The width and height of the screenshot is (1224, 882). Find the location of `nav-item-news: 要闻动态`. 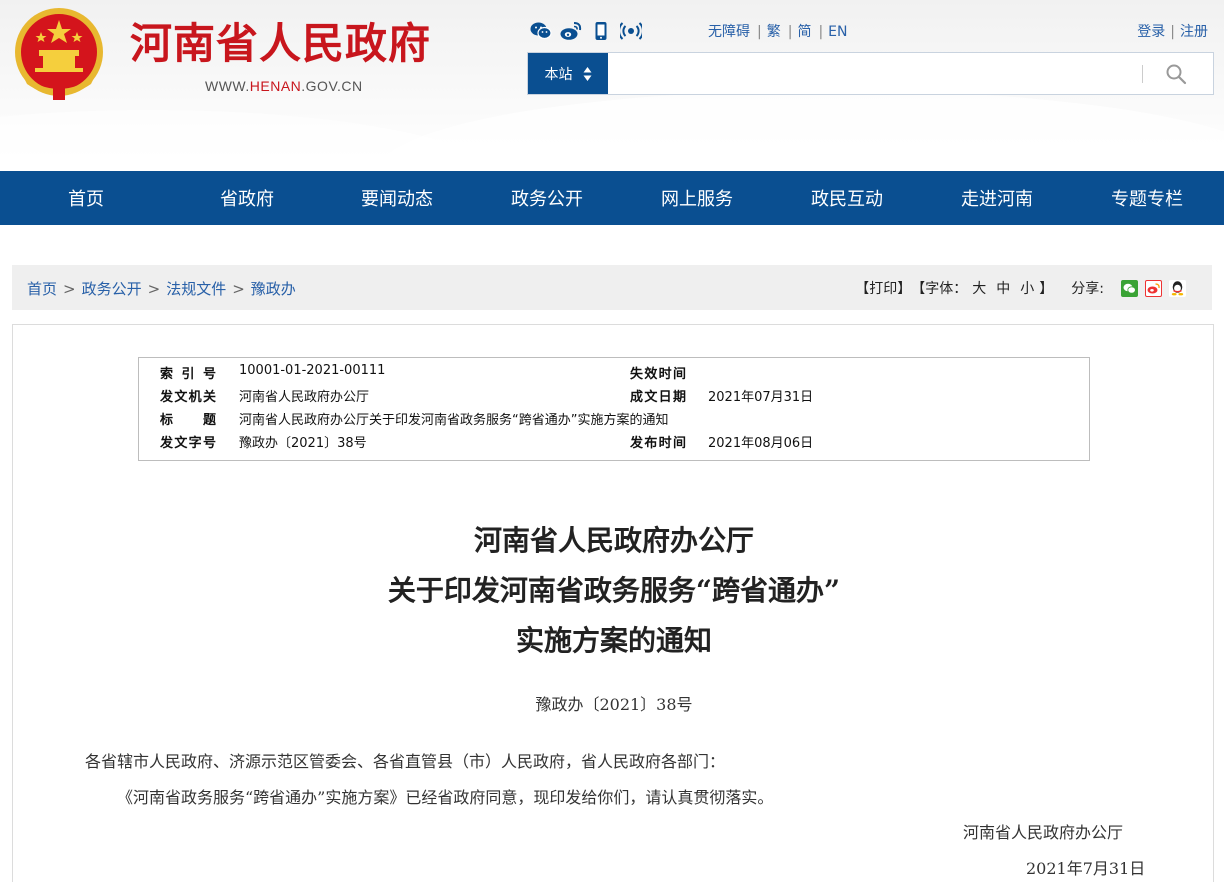

nav-item-news: 要闻动态 is located at coordinates (397, 198).